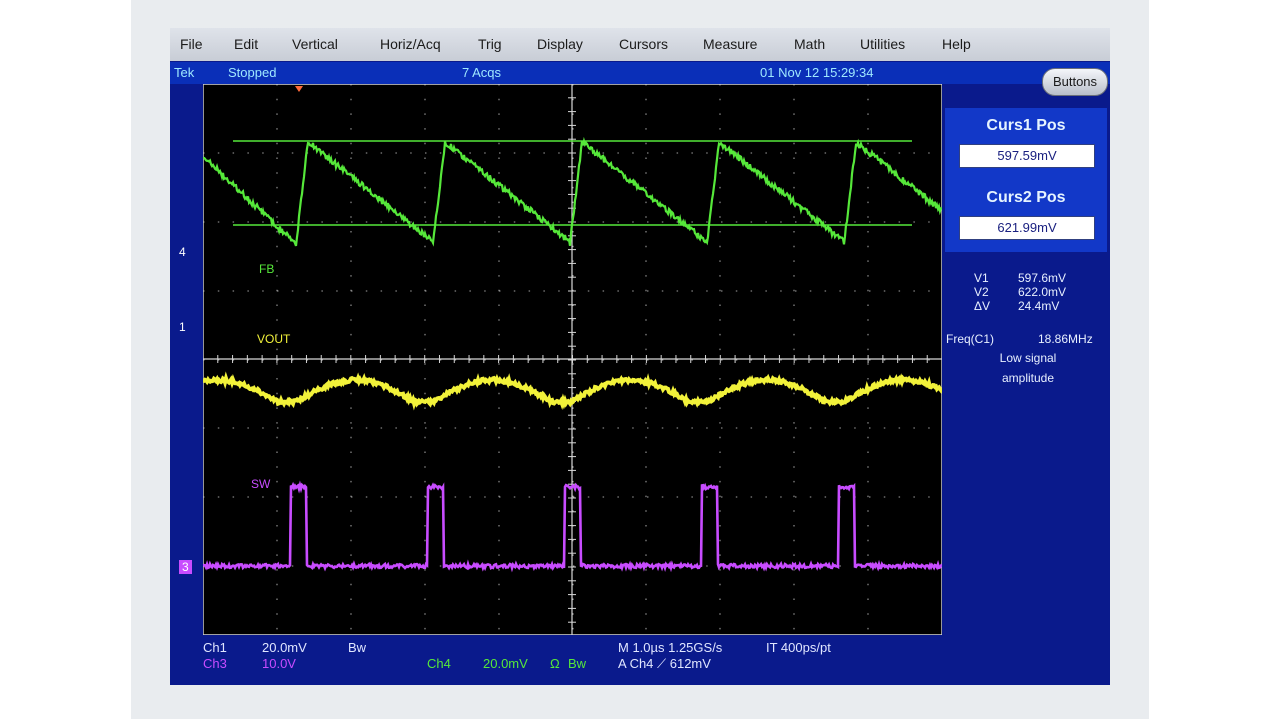 Image resolution: width=1280 pixels, height=719 pixels. I want to click on timebase: M 1.0µs 1.25GS/s, so click(670, 647).